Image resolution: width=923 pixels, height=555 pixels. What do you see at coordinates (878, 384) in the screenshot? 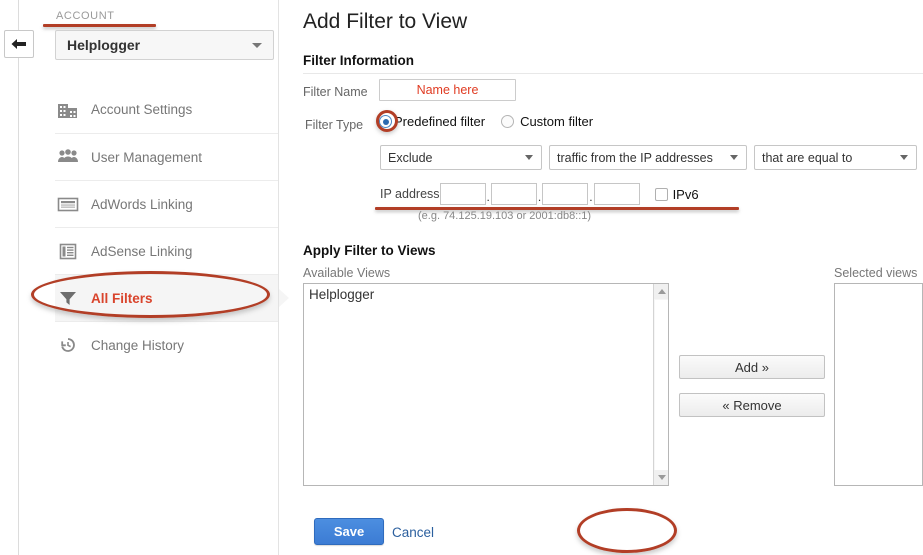
I see `selected-views-listbox` at bounding box center [878, 384].